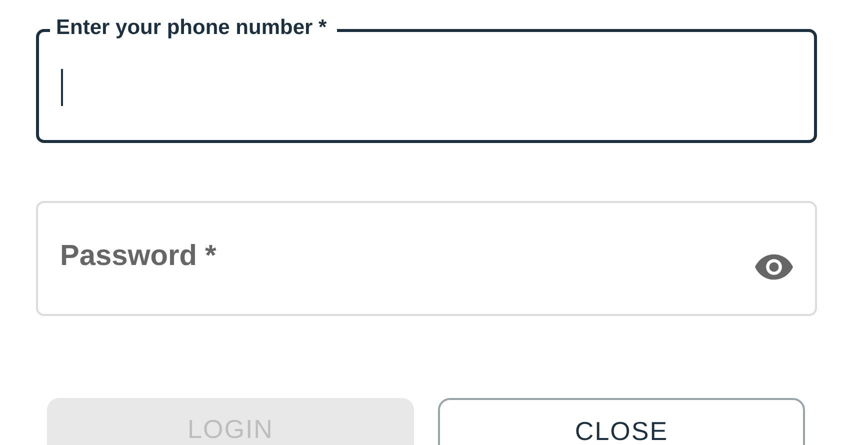 The width and height of the screenshot is (856, 445). What do you see at coordinates (621, 421) in the screenshot?
I see `close-button: CLOSE` at bounding box center [621, 421].